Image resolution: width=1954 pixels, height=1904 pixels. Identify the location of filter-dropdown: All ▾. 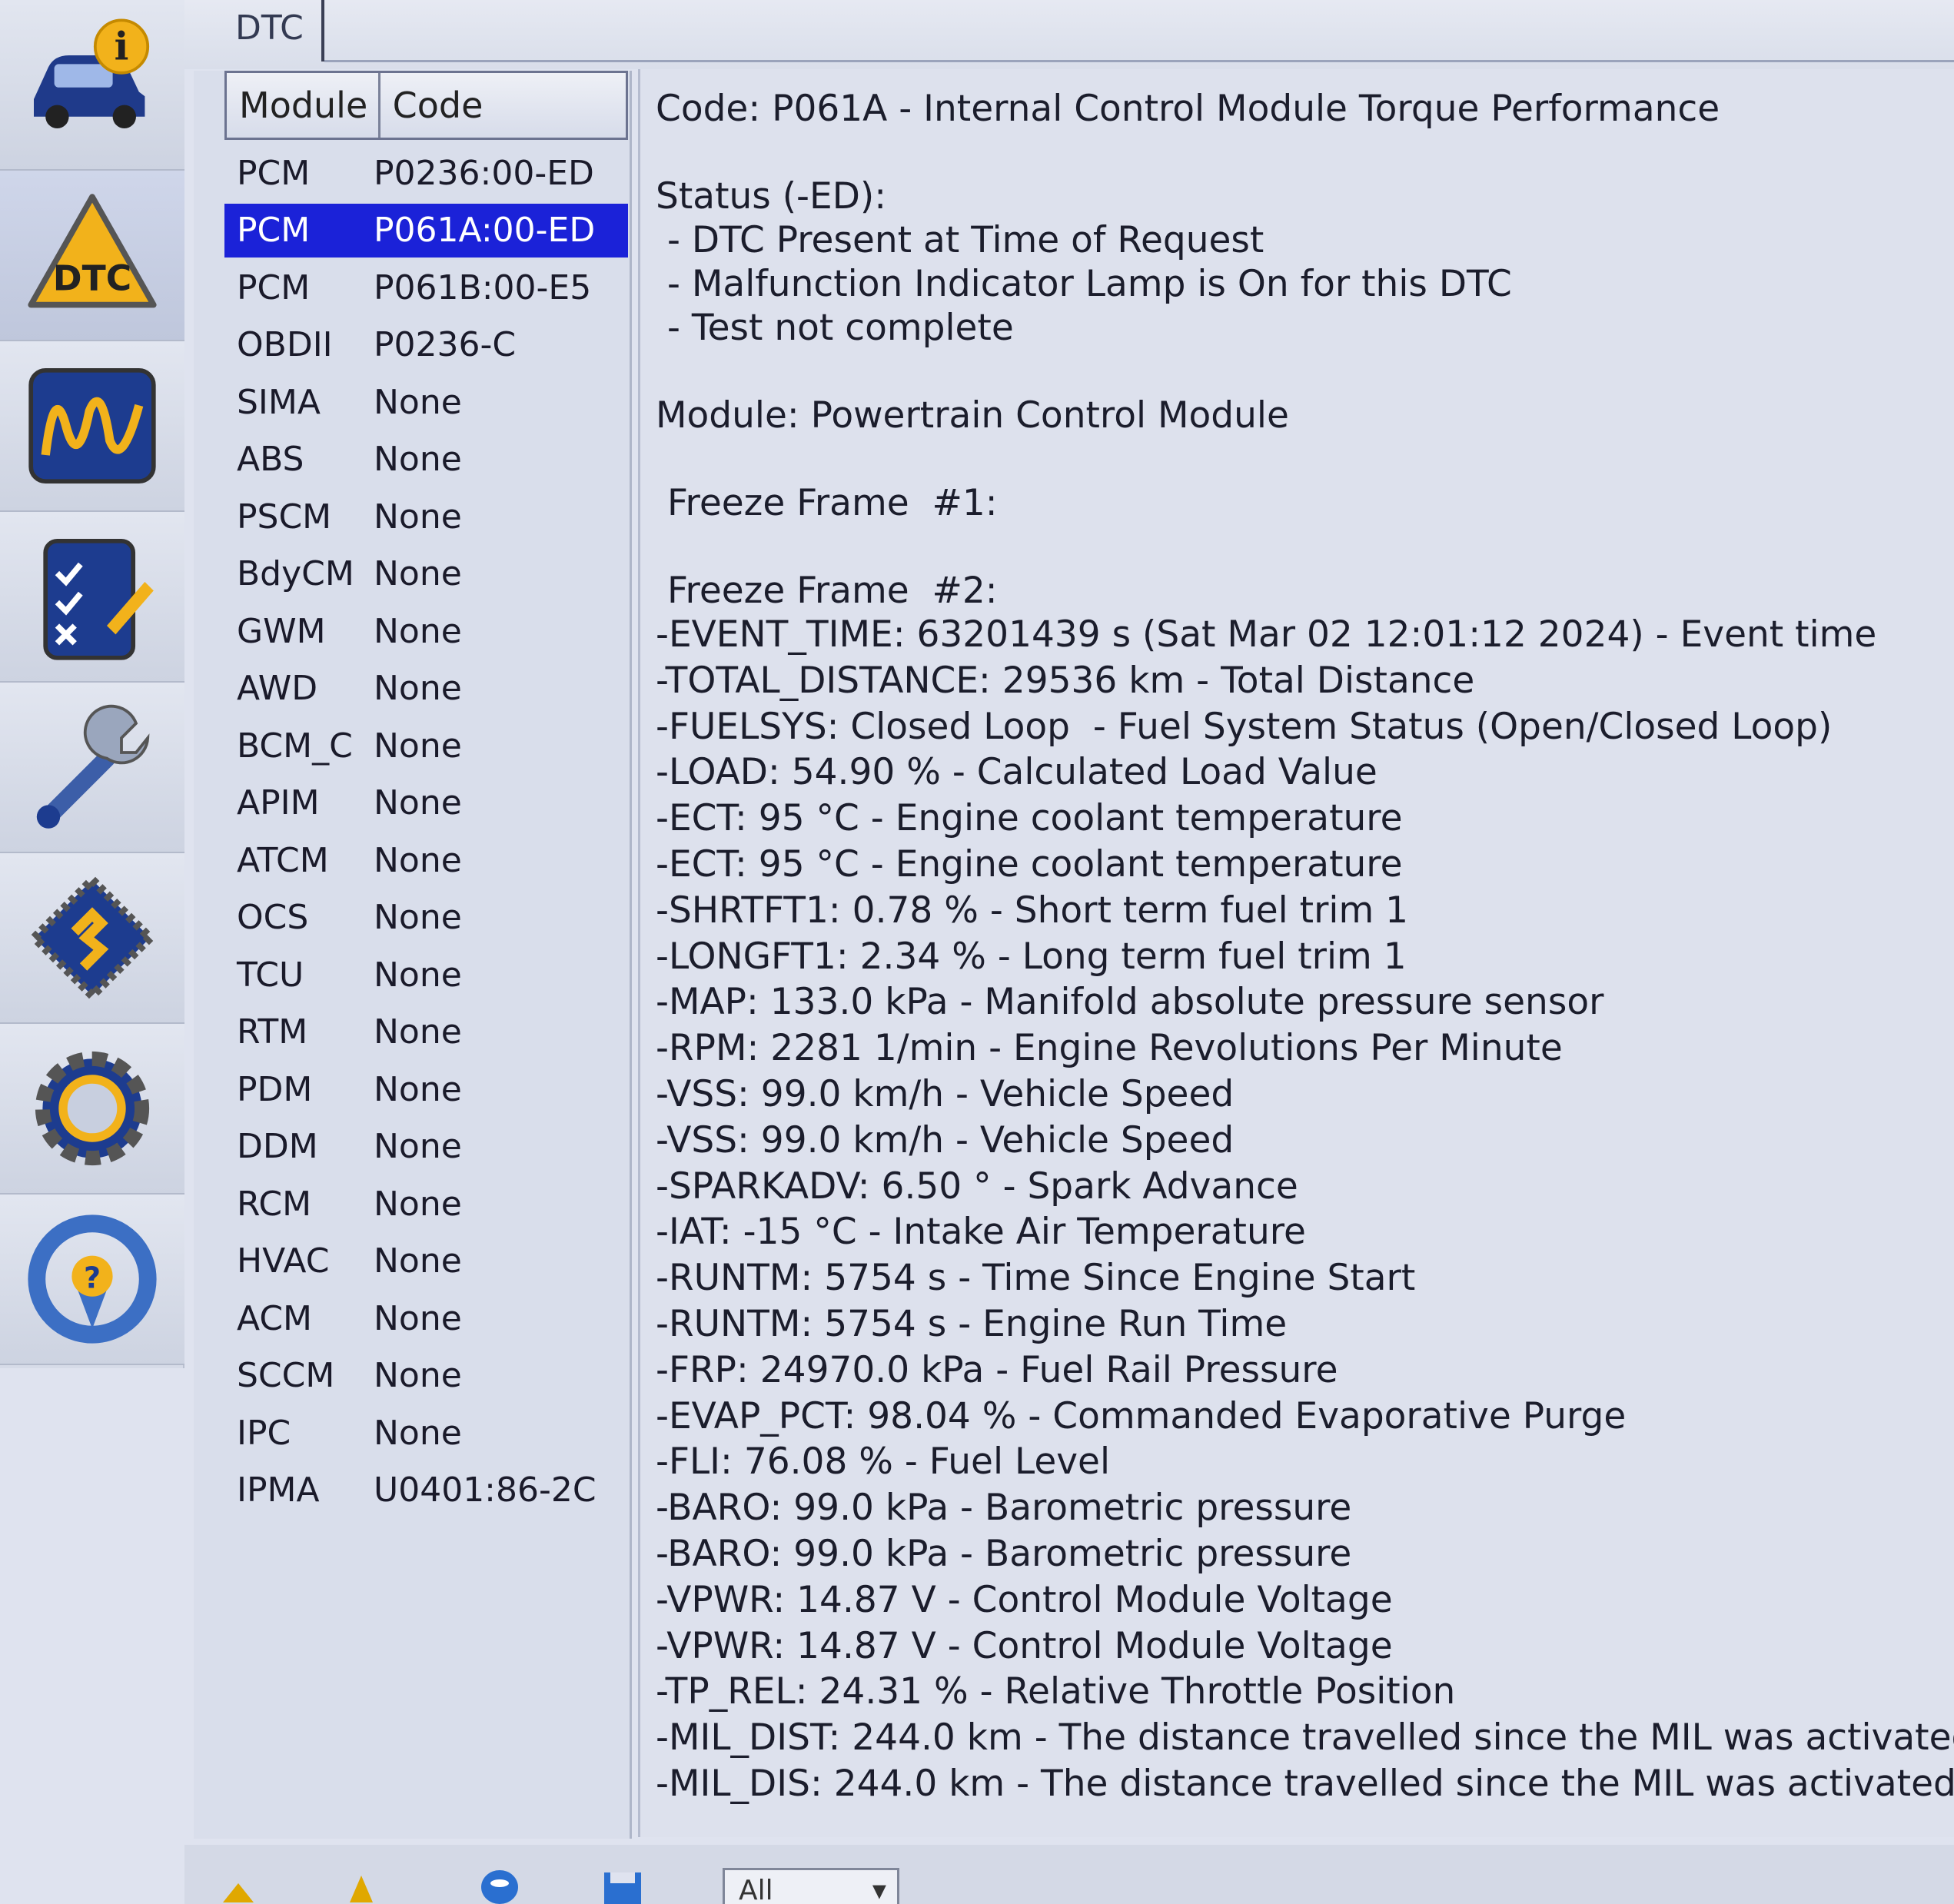
(811, 1886).